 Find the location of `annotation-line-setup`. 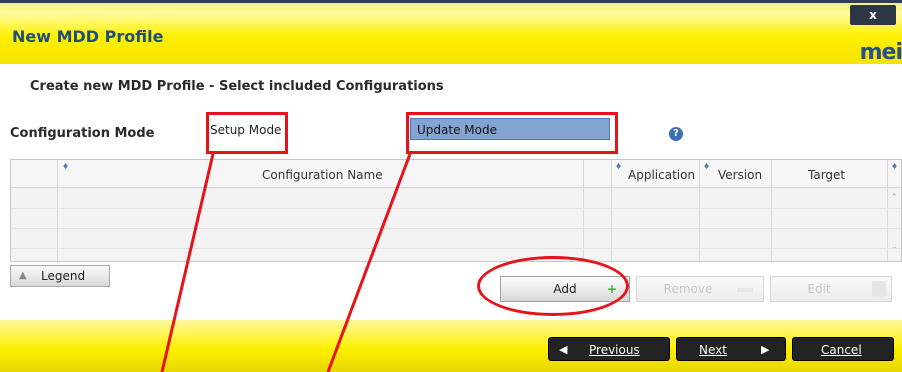

annotation-line-setup is located at coordinates (187, 262).